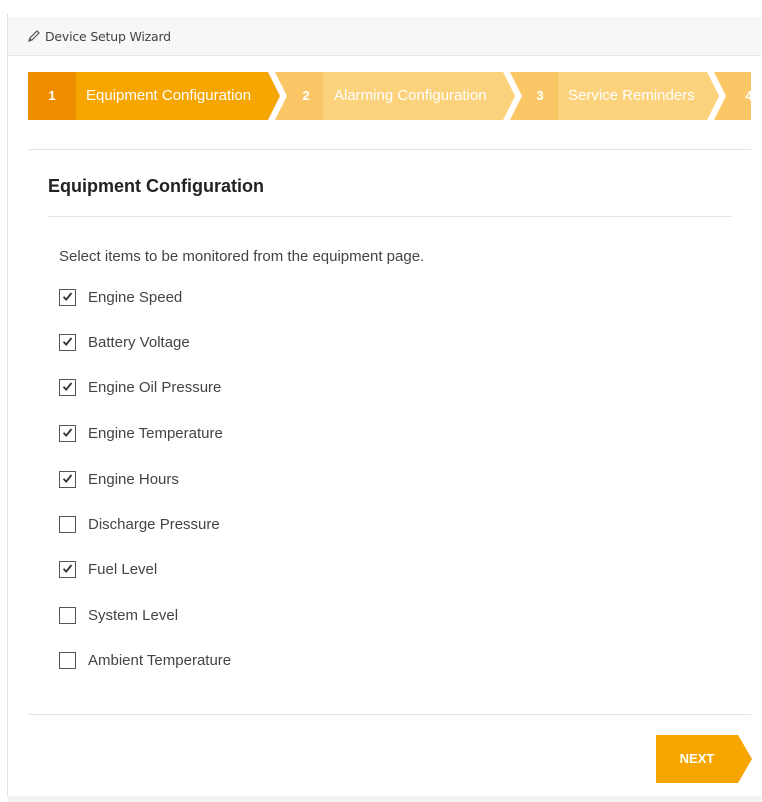 This screenshot has width=762, height=802. I want to click on step-4-number: 4, so click(745, 96).